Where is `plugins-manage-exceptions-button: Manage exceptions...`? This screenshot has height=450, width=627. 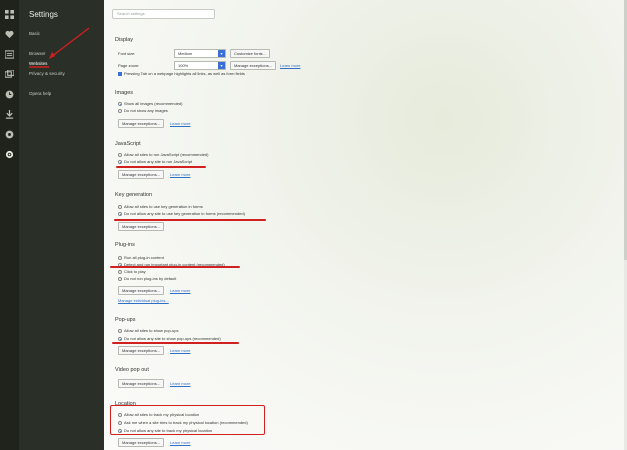
plugins-manage-exceptions-button: Manage exceptions... is located at coordinates (141, 290).